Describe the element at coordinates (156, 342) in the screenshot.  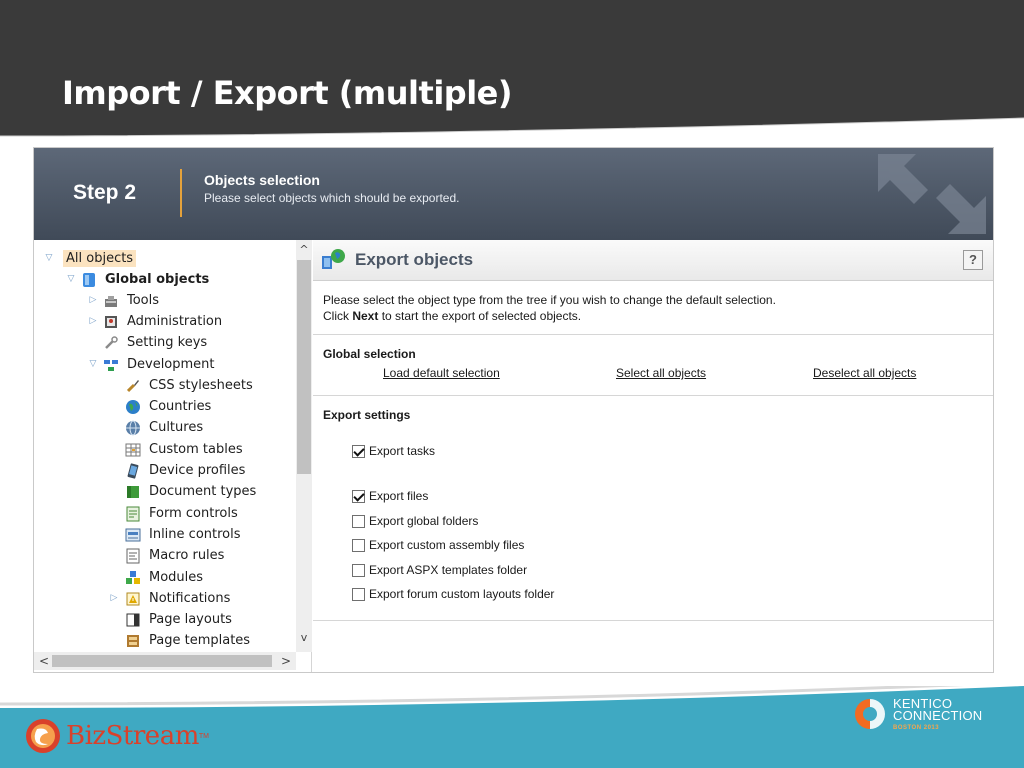
I see `tree-item-setting-keys: Setting keys` at that location.